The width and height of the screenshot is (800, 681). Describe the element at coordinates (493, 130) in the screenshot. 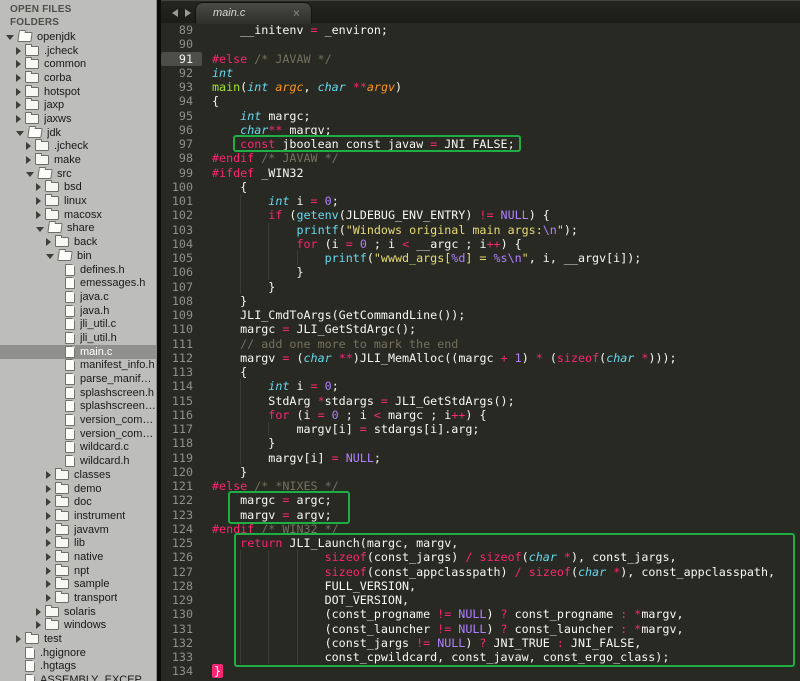

I see `code-line-96: char** margv;` at that location.